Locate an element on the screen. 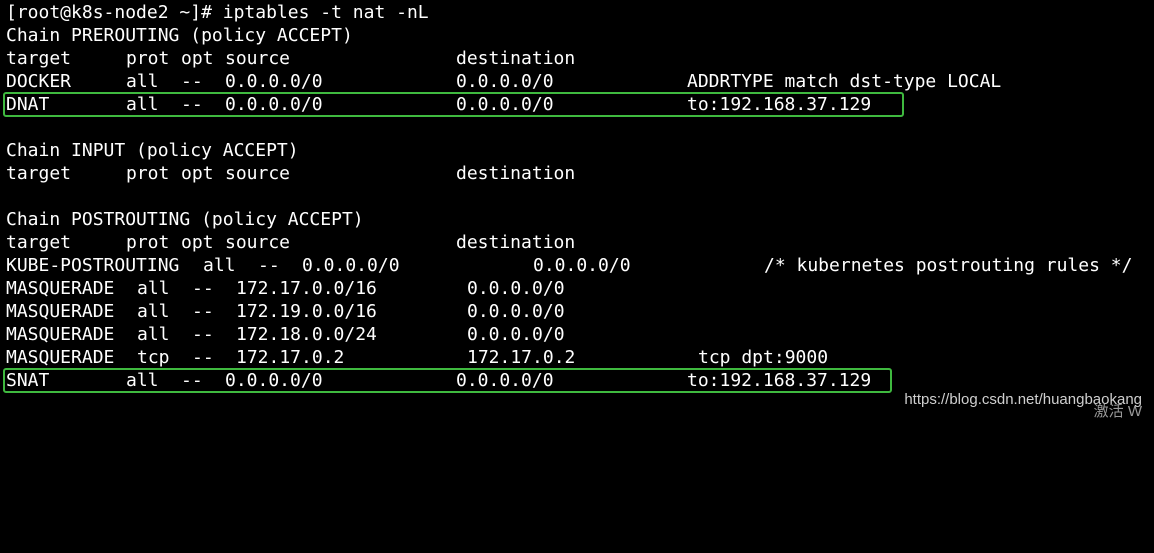 This screenshot has height=553, width=1154. command-line: [root@k8s-node2 ~]# iptables -t nat -nL is located at coordinates (580, 12).